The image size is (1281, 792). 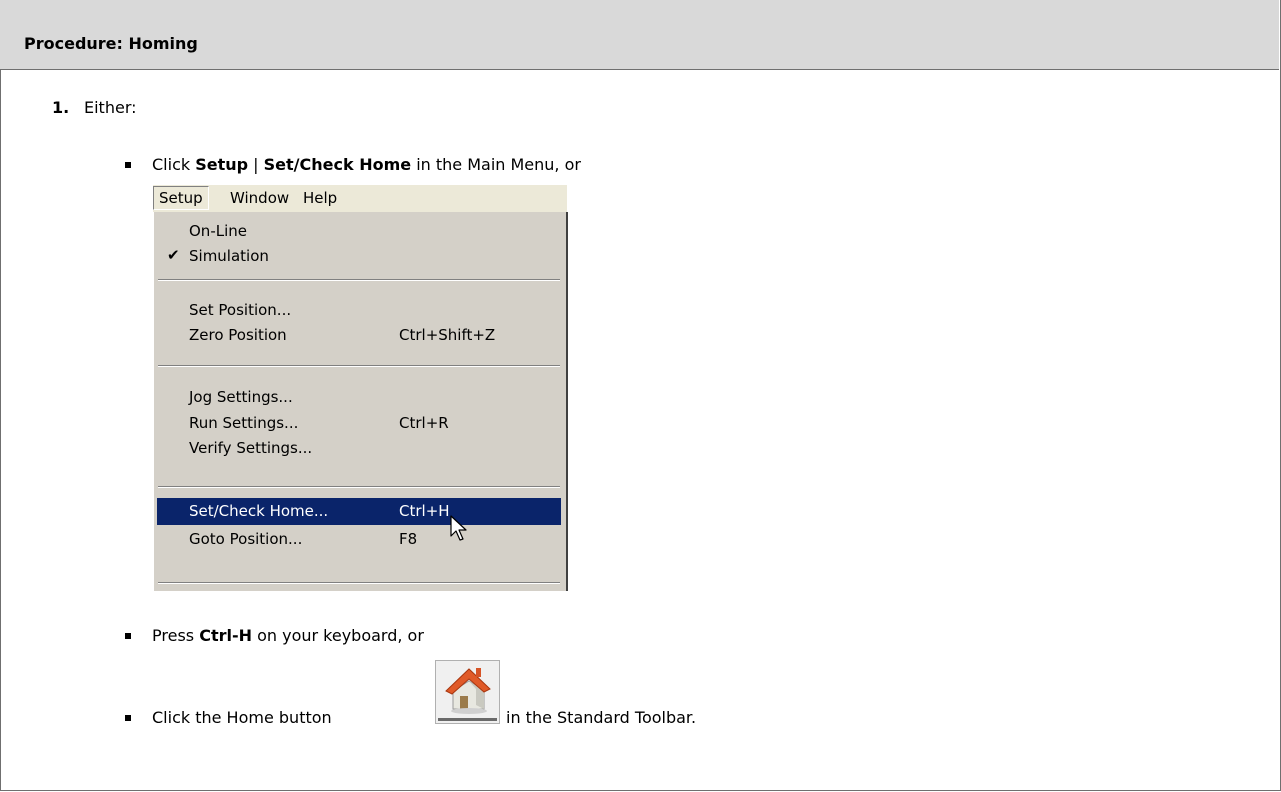 What do you see at coordinates (173, 255) in the screenshot?
I see `checkmark-icon: ✔` at bounding box center [173, 255].